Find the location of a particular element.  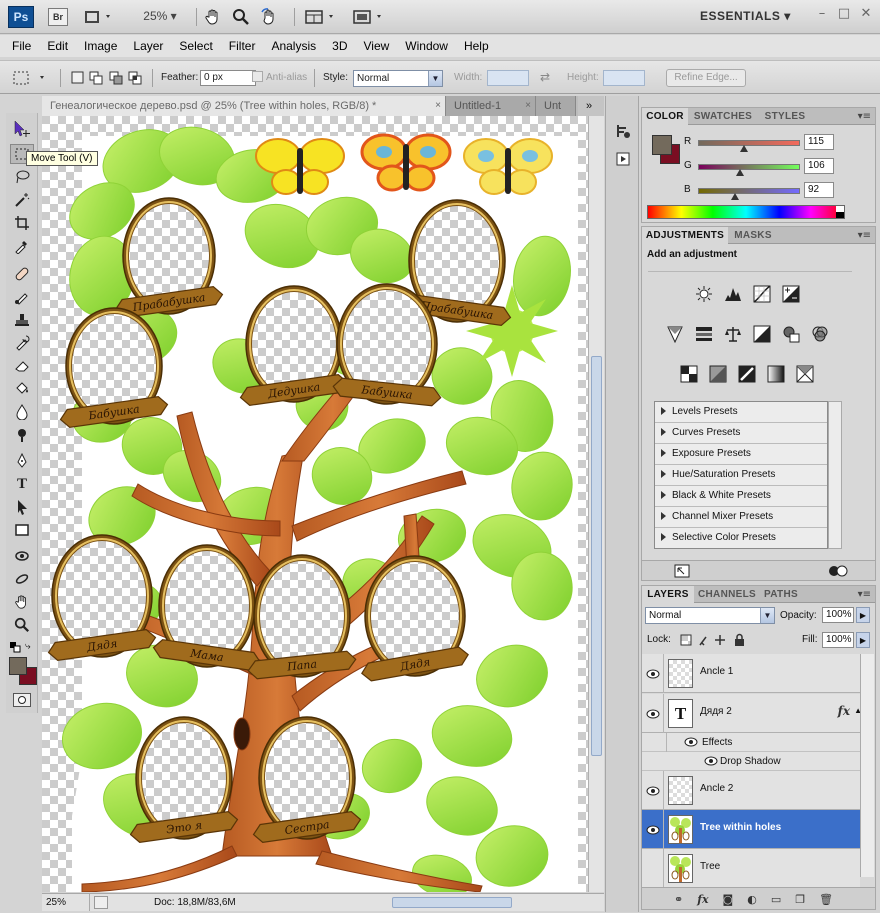

layer-row: T Дядя 2 fx ▲ is located at coordinates (752, 713).